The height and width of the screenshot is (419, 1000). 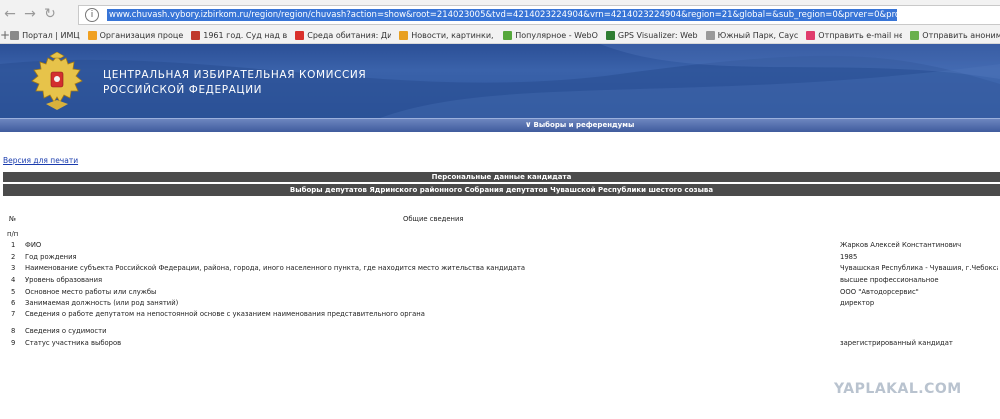 What do you see at coordinates (57, 81) in the screenshot?
I see `coat-of-arms-icon` at bounding box center [57, 81].